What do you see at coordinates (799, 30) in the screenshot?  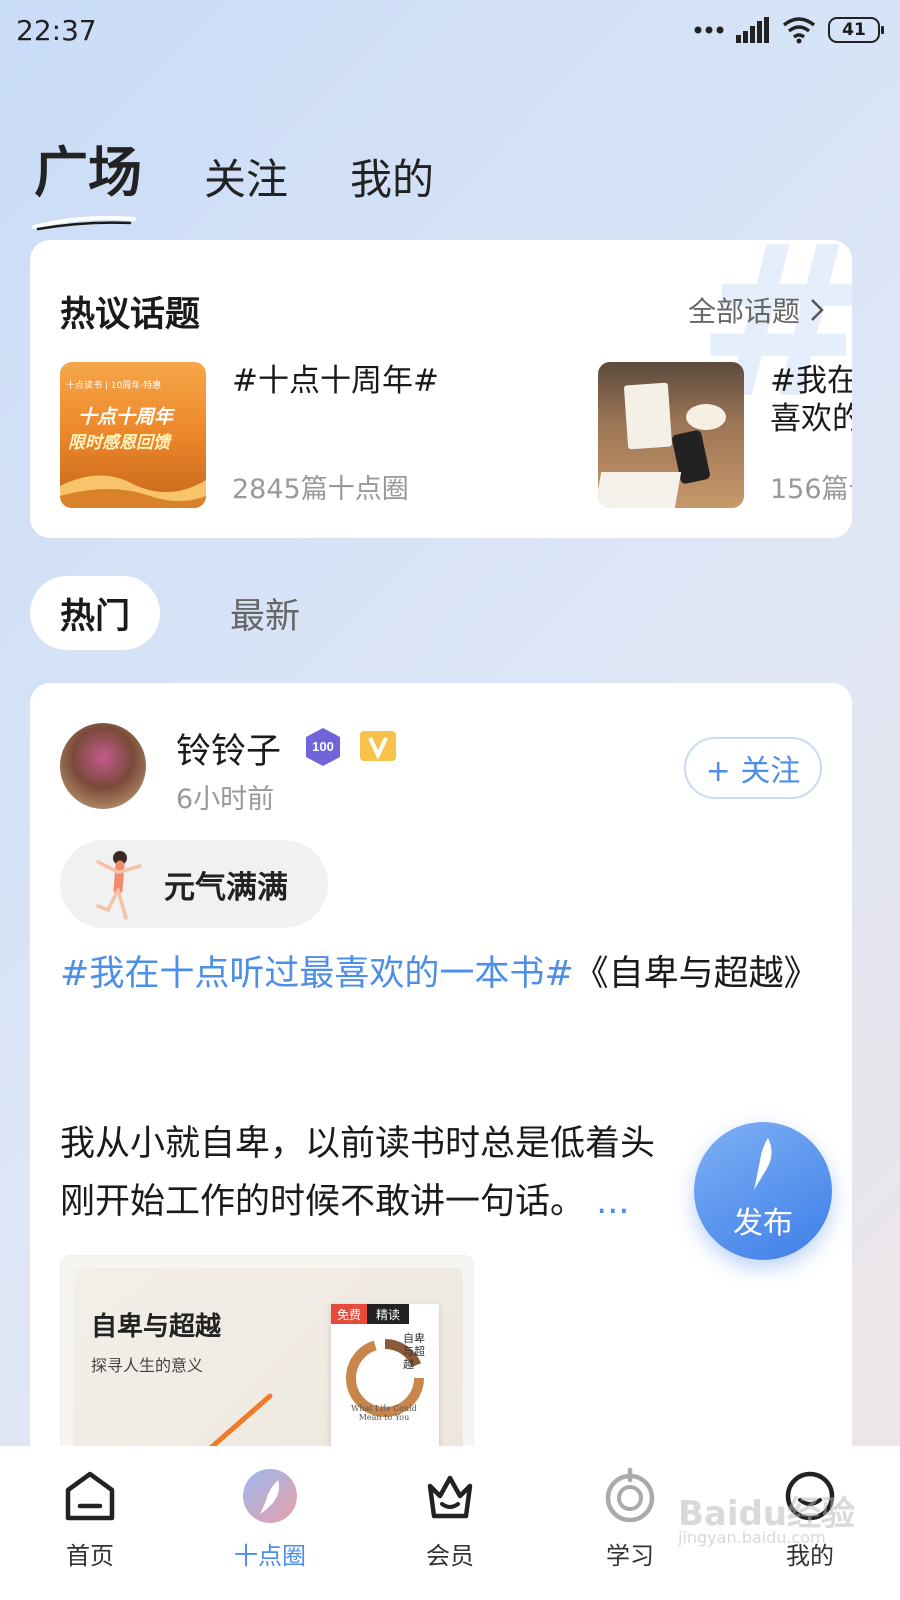 I see `wifi-icon` at bounding box center [799, 30].